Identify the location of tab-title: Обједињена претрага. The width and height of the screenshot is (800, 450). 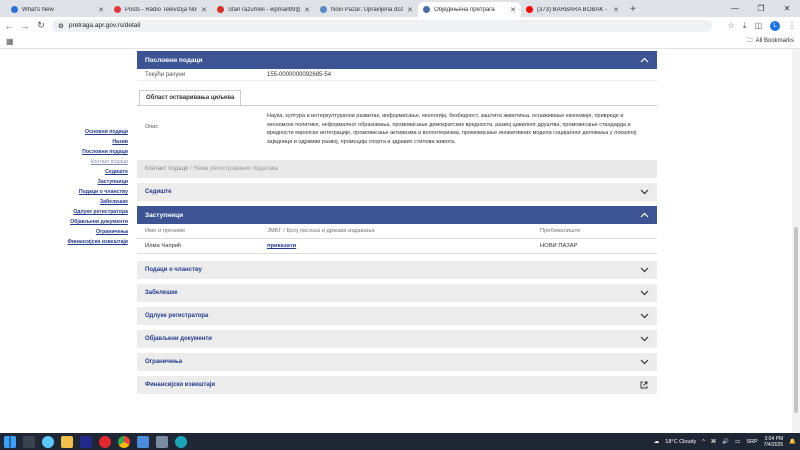
(464, 9).